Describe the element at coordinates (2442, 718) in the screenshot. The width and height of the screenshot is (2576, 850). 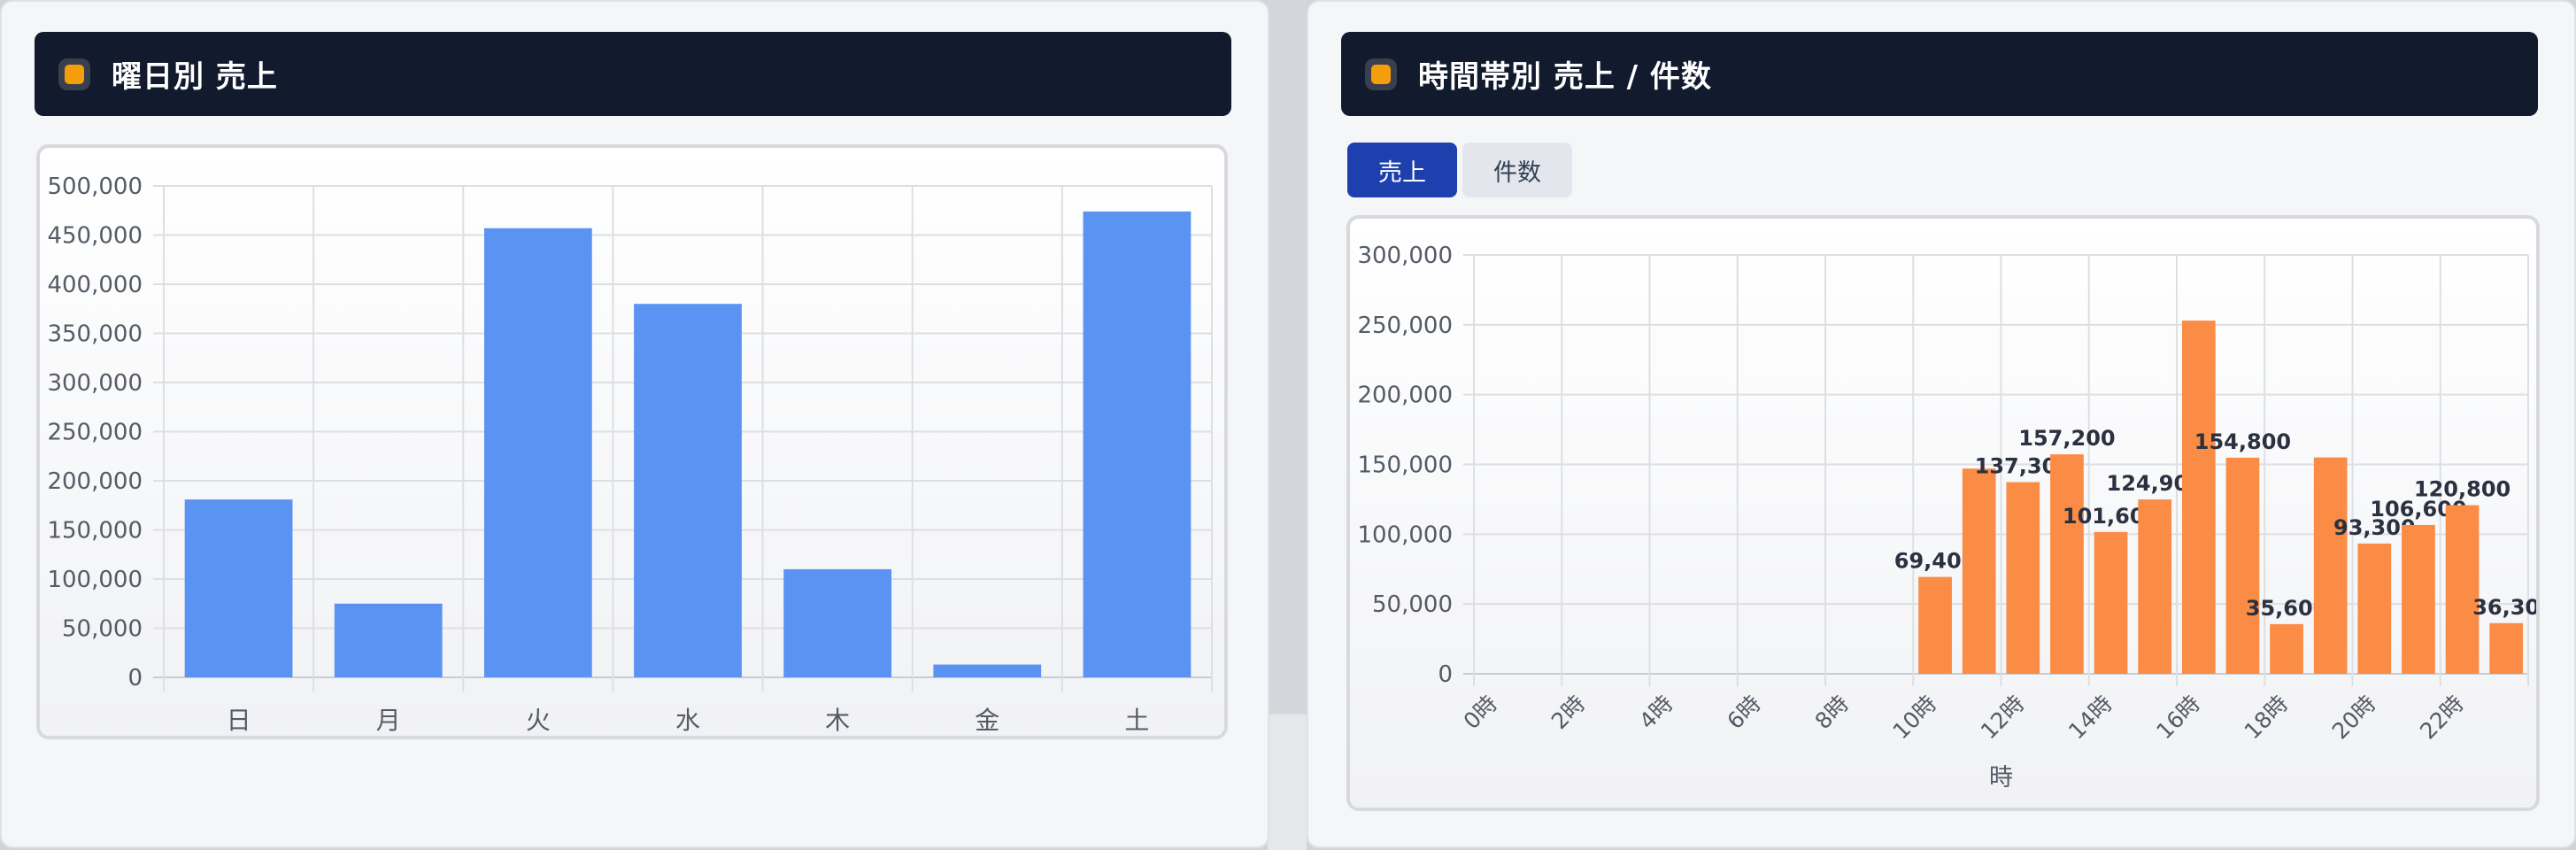
I see `x-tick-label: 22時` at that location.